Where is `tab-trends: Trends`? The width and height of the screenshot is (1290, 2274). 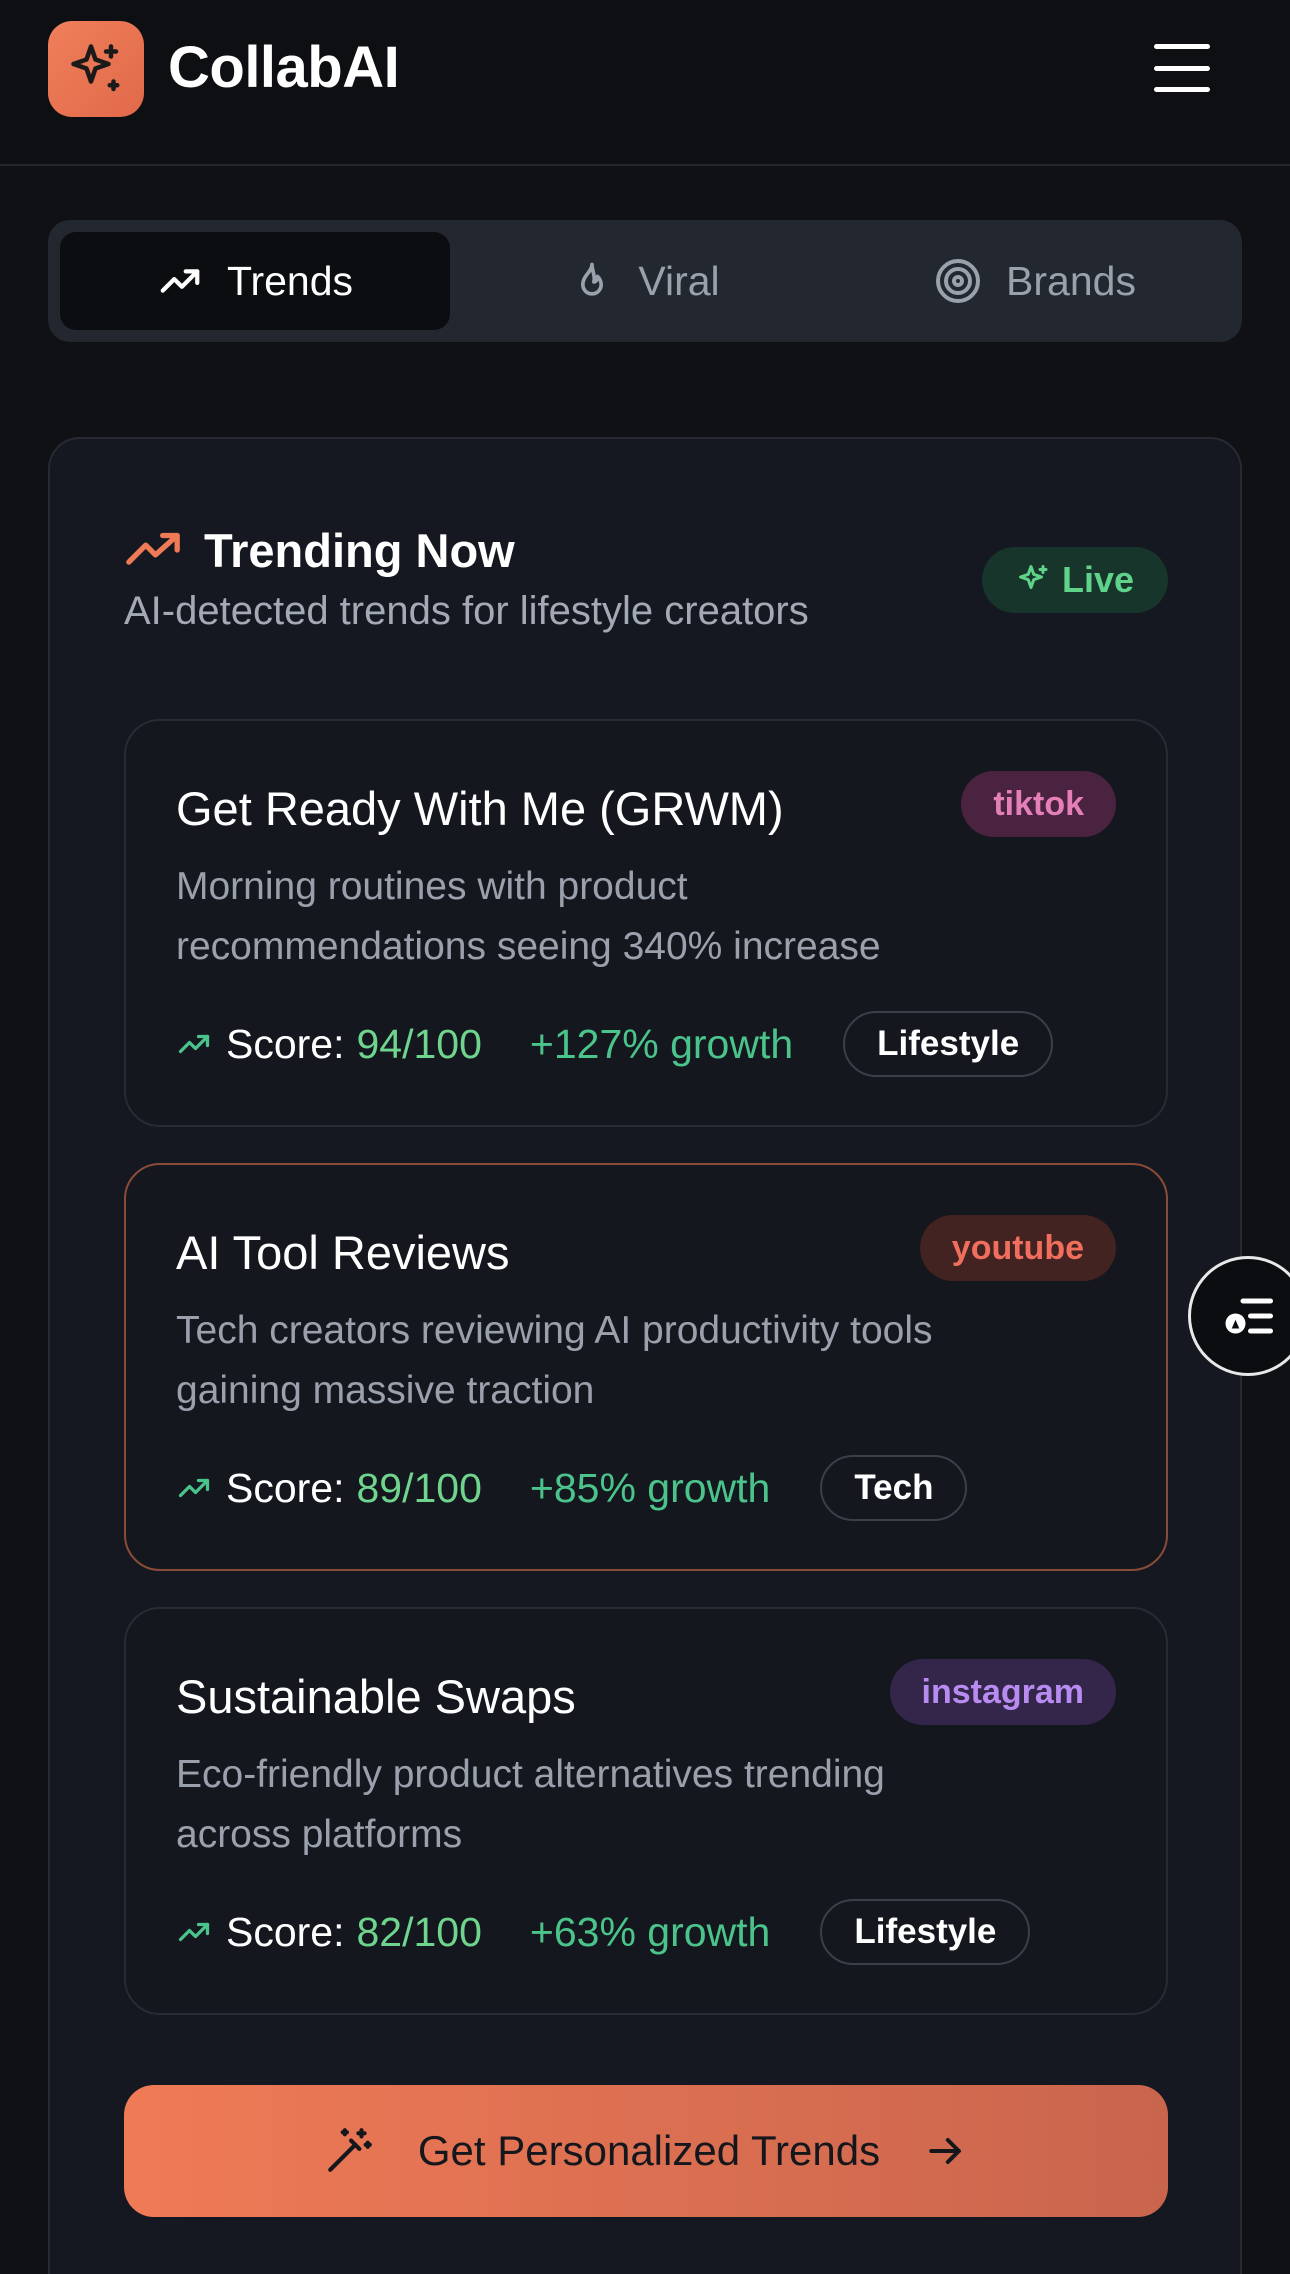
tab-trends: Trends is located at coordinates (255, 281).